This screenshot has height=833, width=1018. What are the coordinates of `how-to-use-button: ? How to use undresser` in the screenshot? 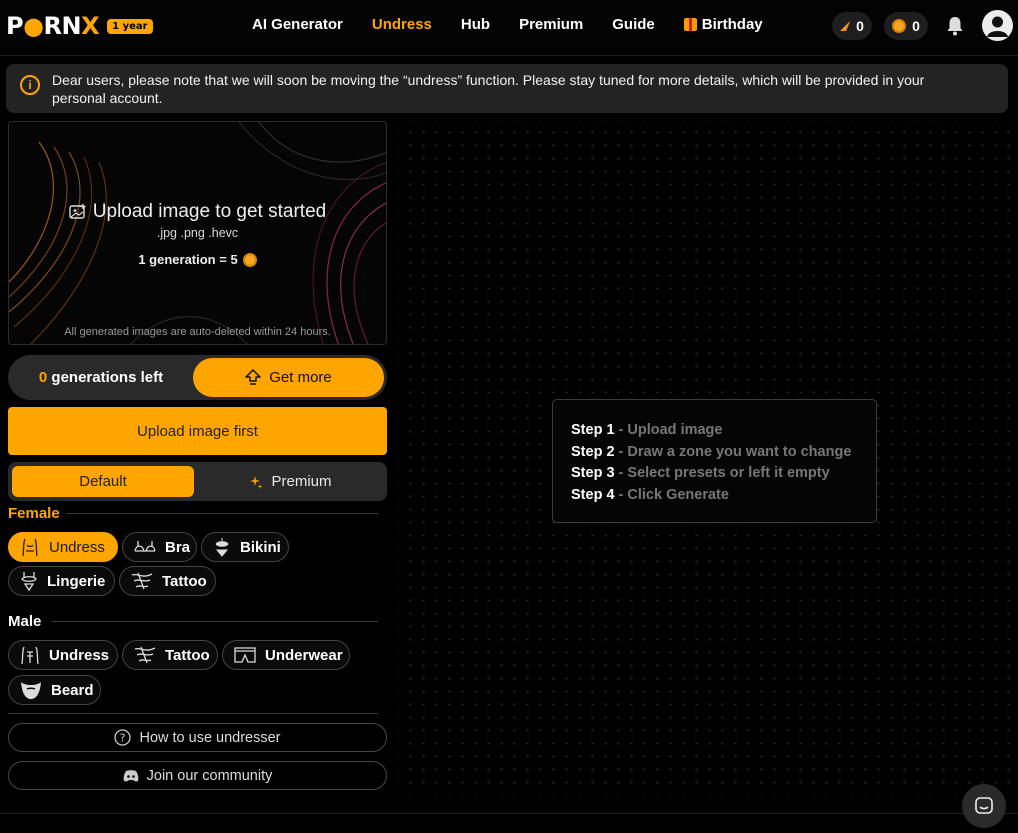 It's located at (197, 737).